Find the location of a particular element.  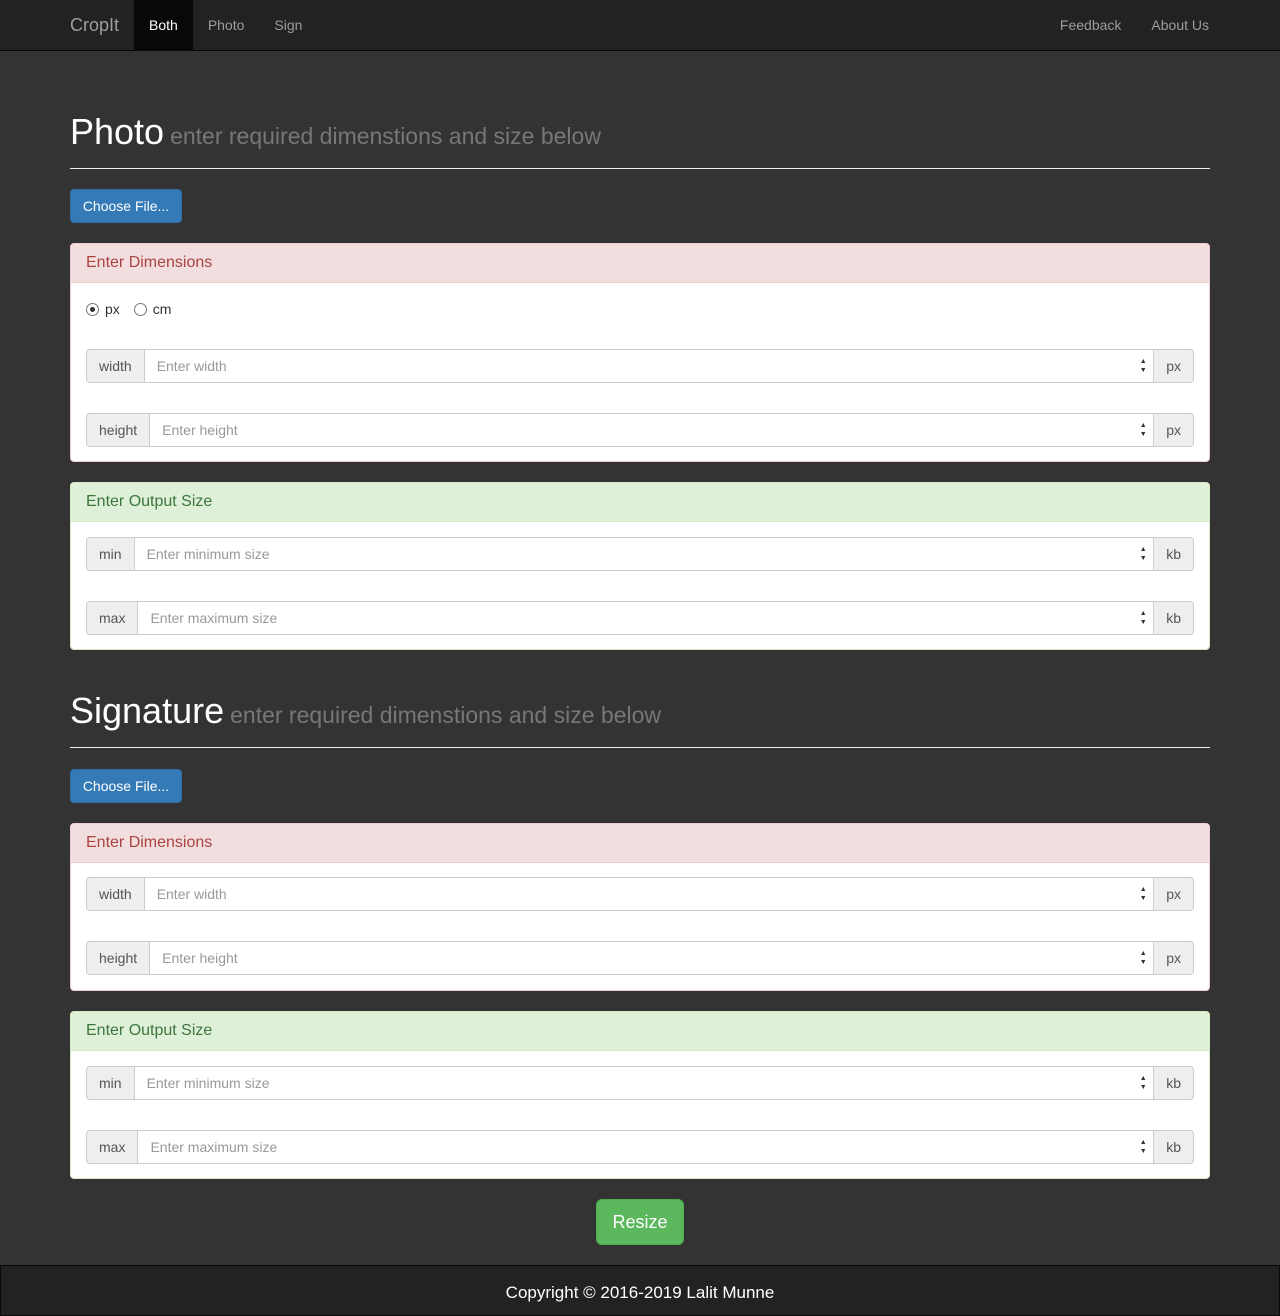

photo-width-group: width ▲▼ px is located at coordinates (640, 366).